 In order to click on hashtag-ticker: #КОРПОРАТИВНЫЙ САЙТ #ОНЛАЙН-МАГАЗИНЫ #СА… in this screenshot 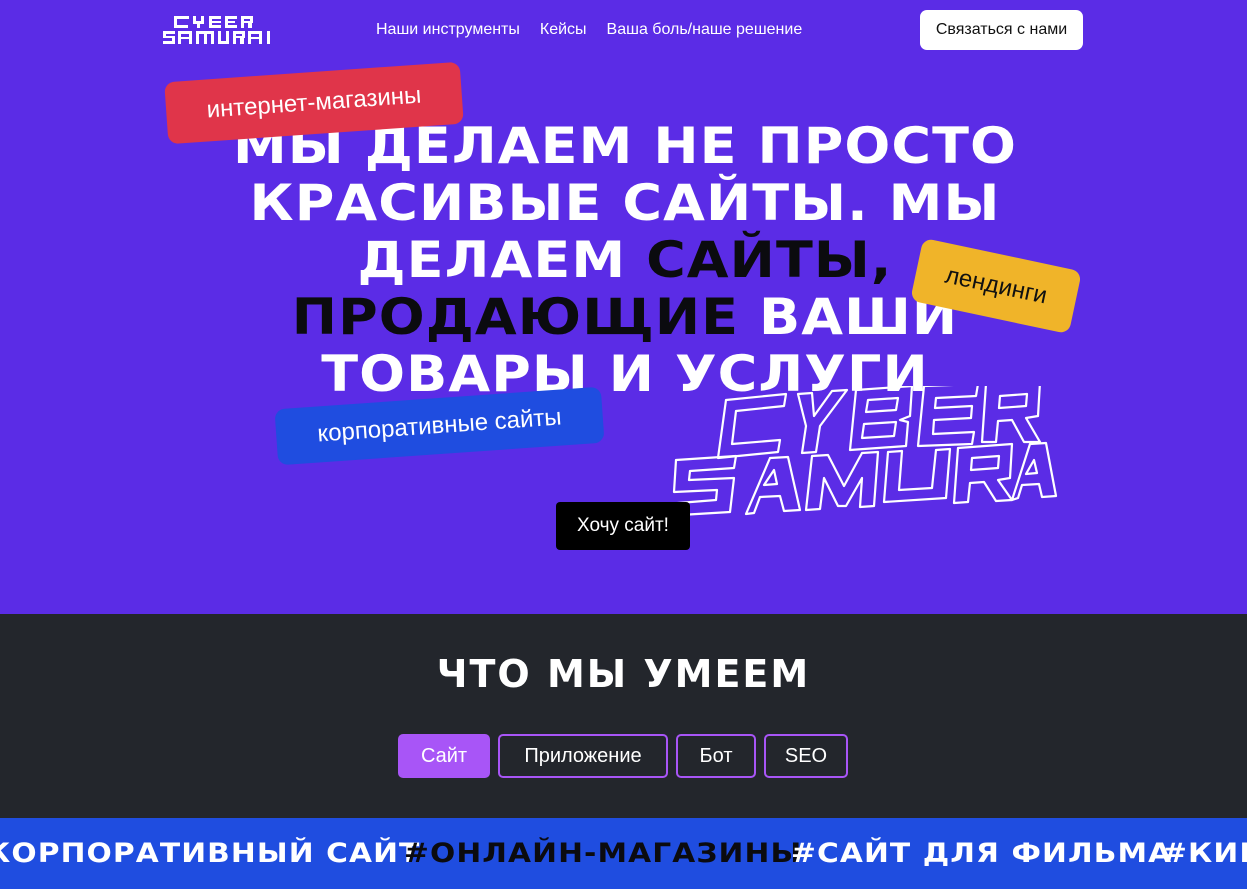, I will do `click(623, 853)`.